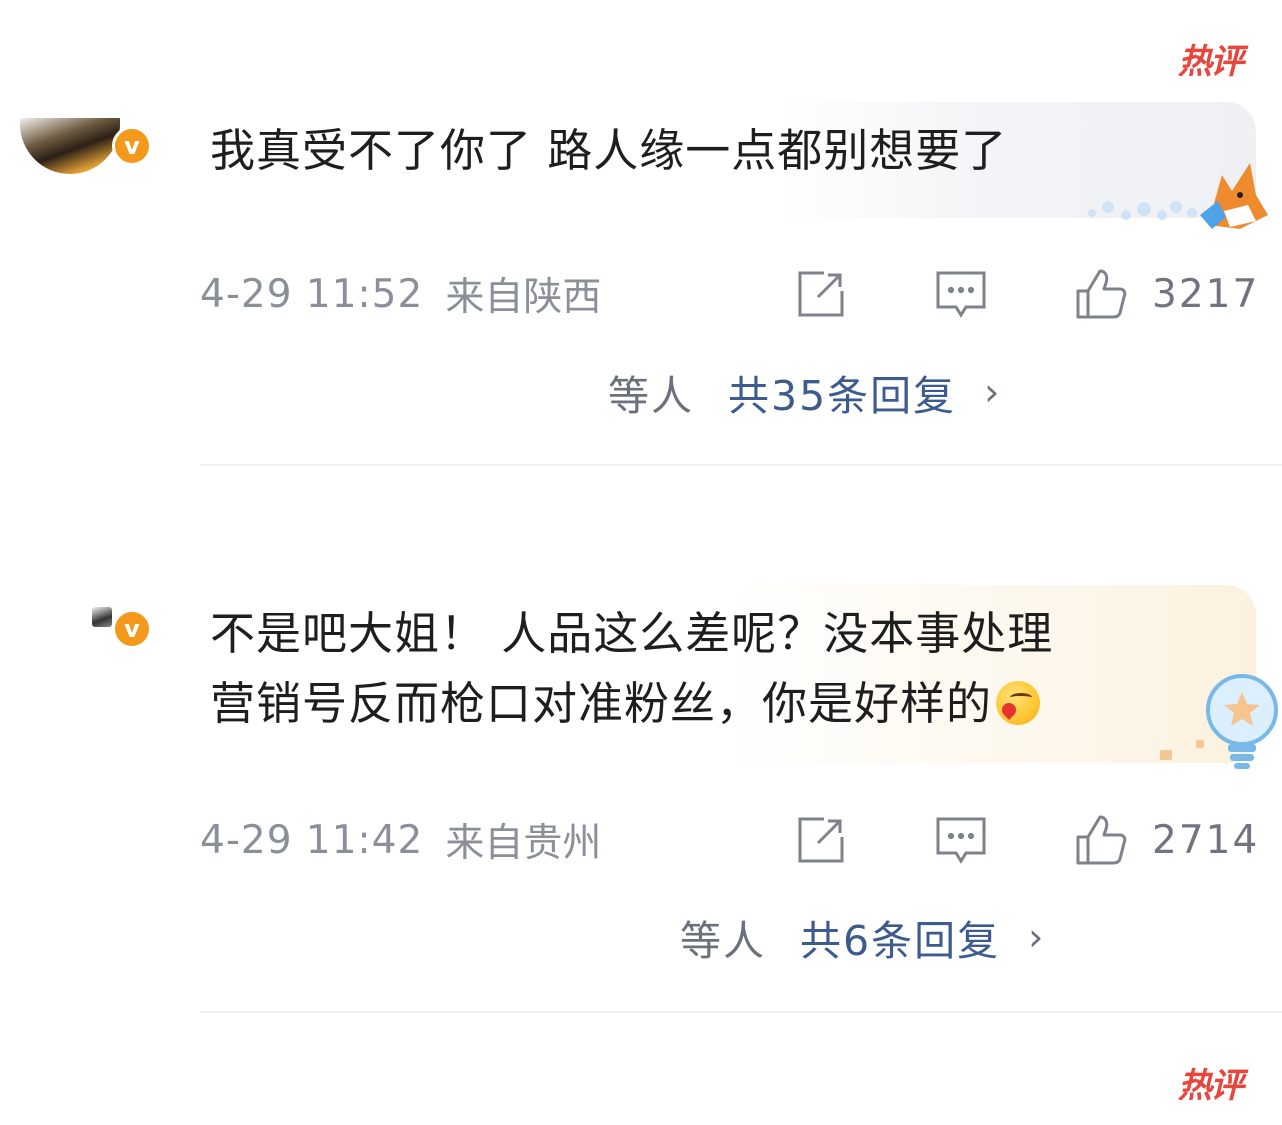 The image size is (1282, 1125). What do you see at coordinates (842, 392) in the screenshot?
I see `reply-count-link: 共35条回复` at bounding box center [842, 392].